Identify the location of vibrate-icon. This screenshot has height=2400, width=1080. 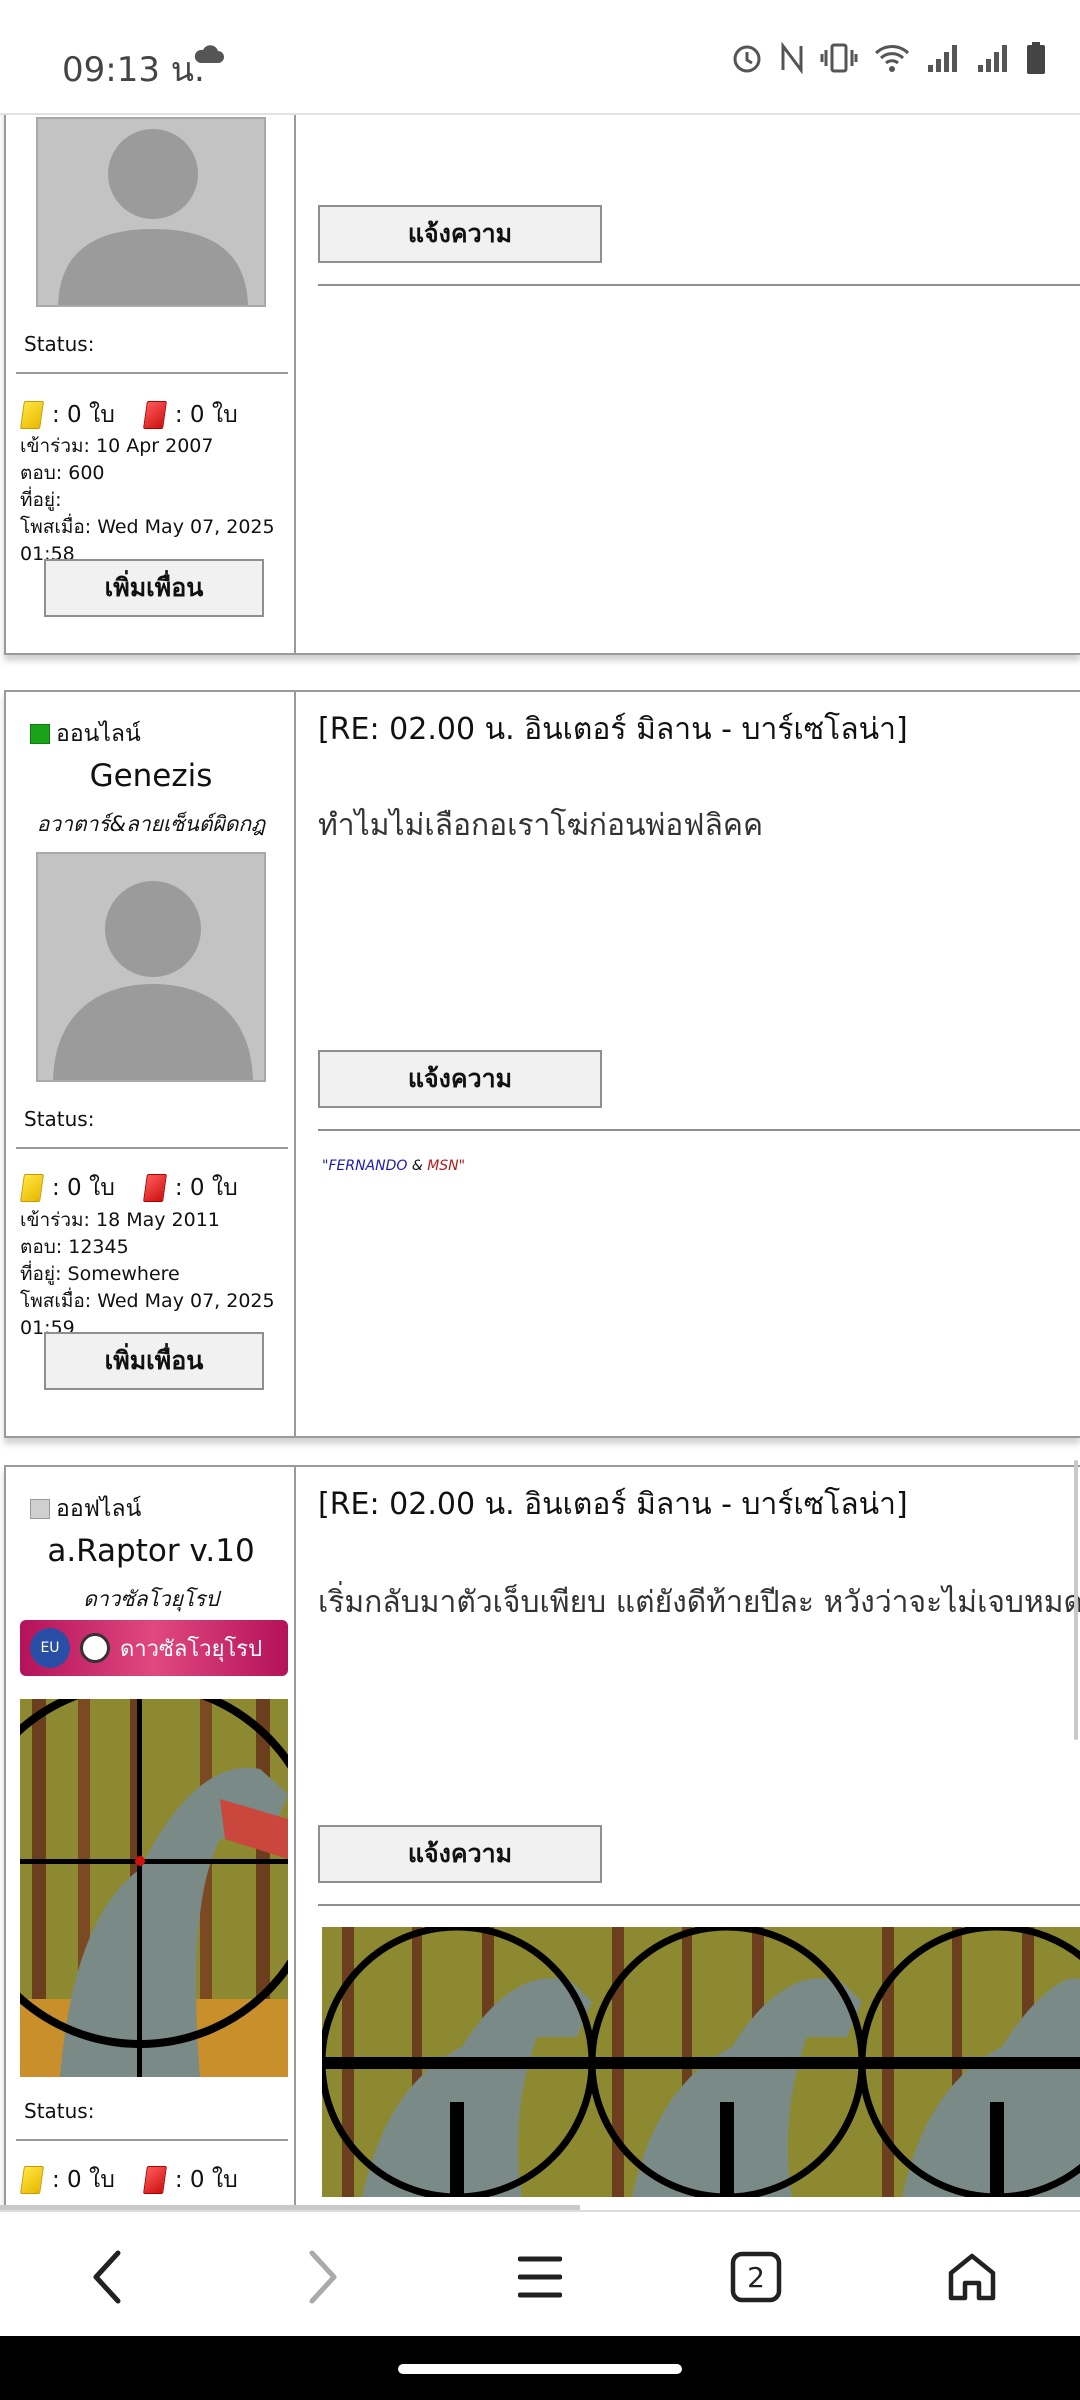
(839, 58).